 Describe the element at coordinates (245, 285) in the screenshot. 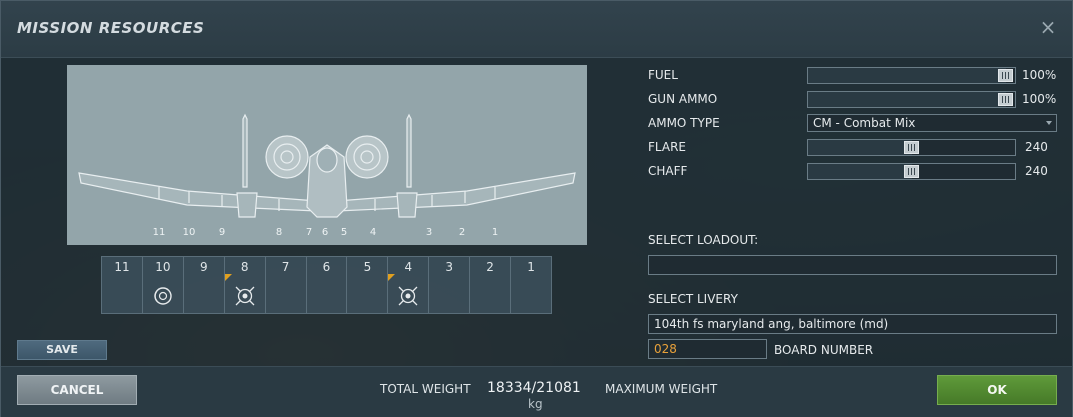

I see `pylon-slot-8: 8` at that location.